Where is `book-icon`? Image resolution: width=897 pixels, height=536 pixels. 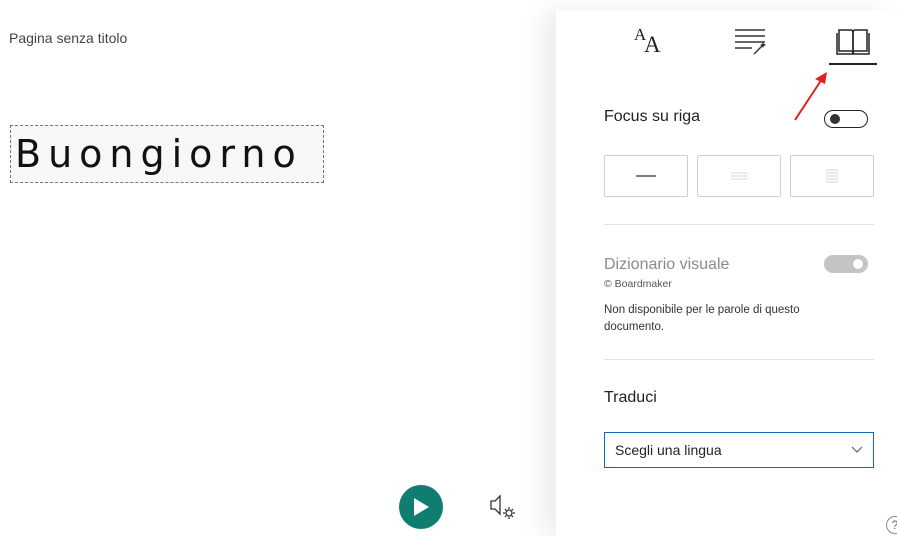
book-icon is located at coordinates (853, 42).